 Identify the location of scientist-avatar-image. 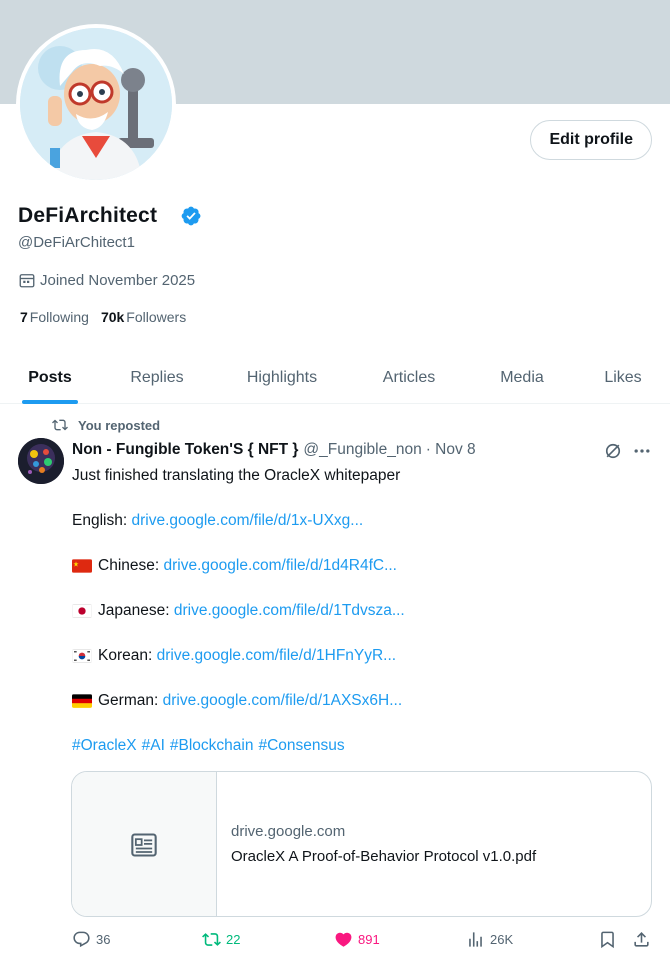
(96, 104).